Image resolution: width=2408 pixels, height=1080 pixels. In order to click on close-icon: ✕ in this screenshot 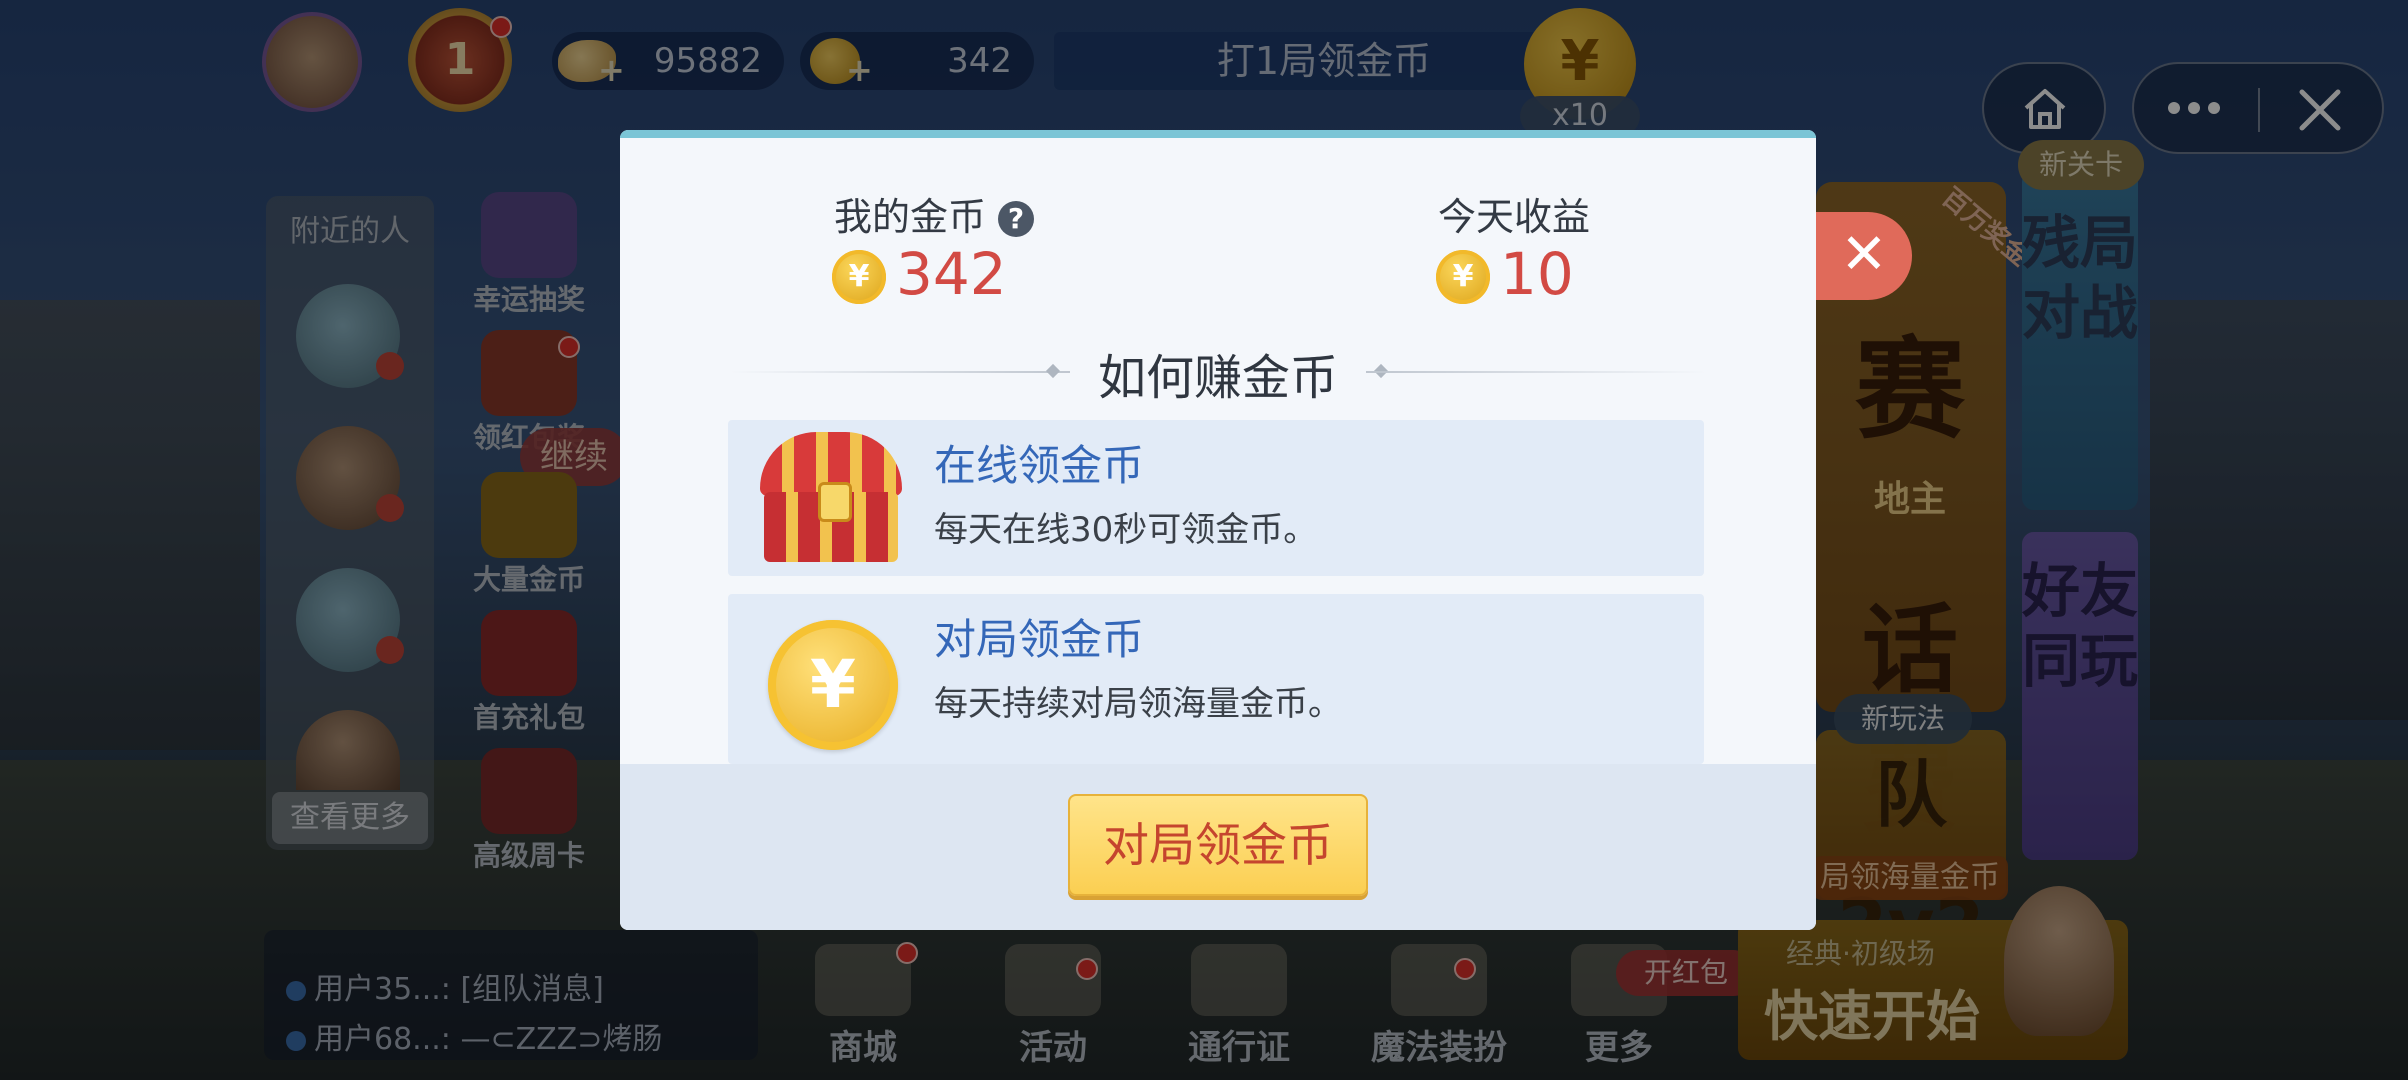, I will do `click(1864, 254)`.